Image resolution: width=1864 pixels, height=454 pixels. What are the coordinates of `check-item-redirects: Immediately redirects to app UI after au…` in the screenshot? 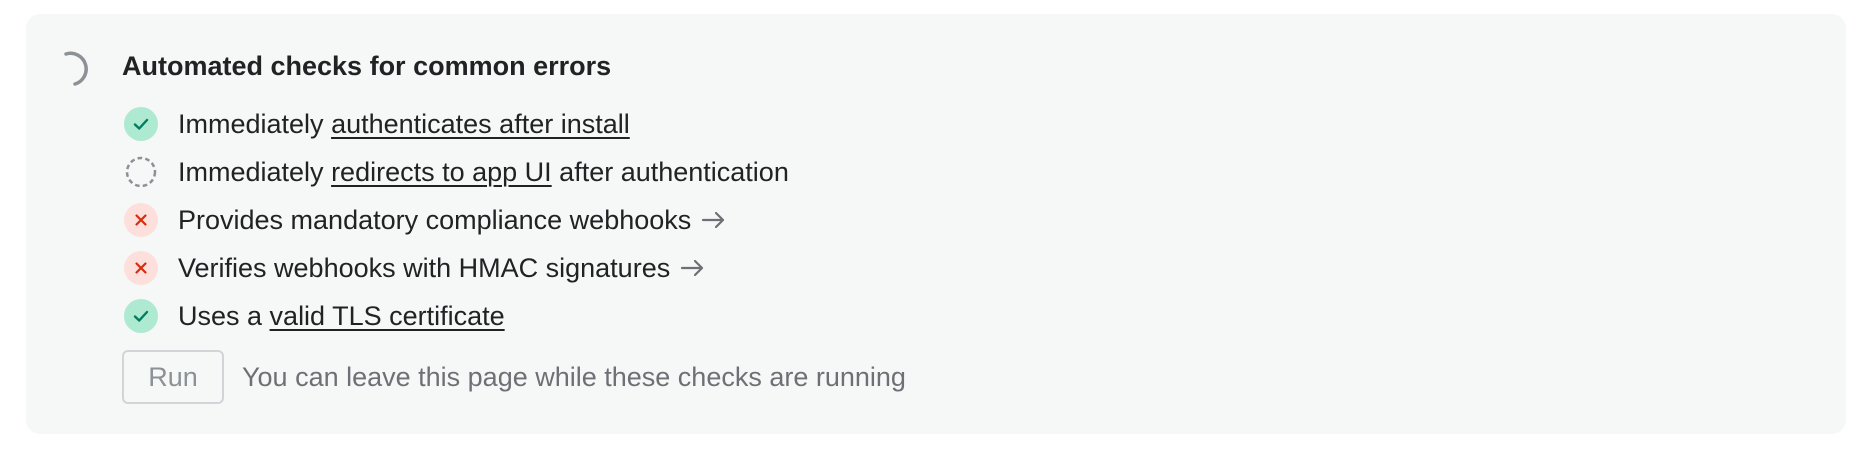 It's located at (456, 172).